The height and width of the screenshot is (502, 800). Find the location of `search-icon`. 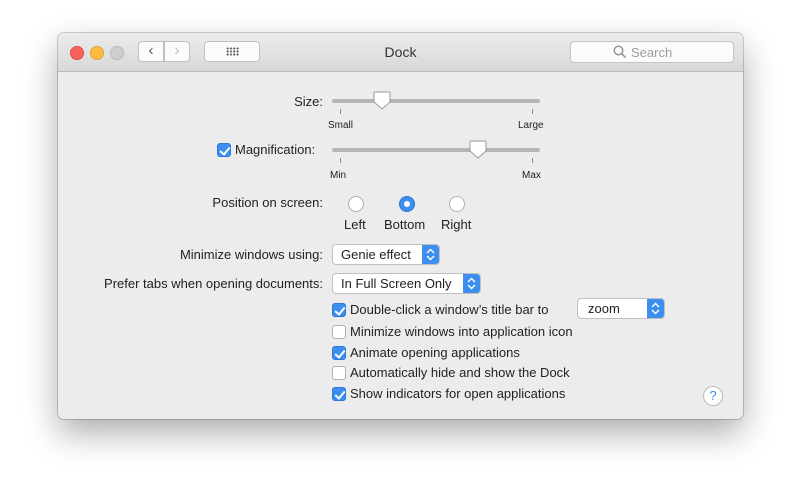

search-icon is located at coordinates (620, 52).